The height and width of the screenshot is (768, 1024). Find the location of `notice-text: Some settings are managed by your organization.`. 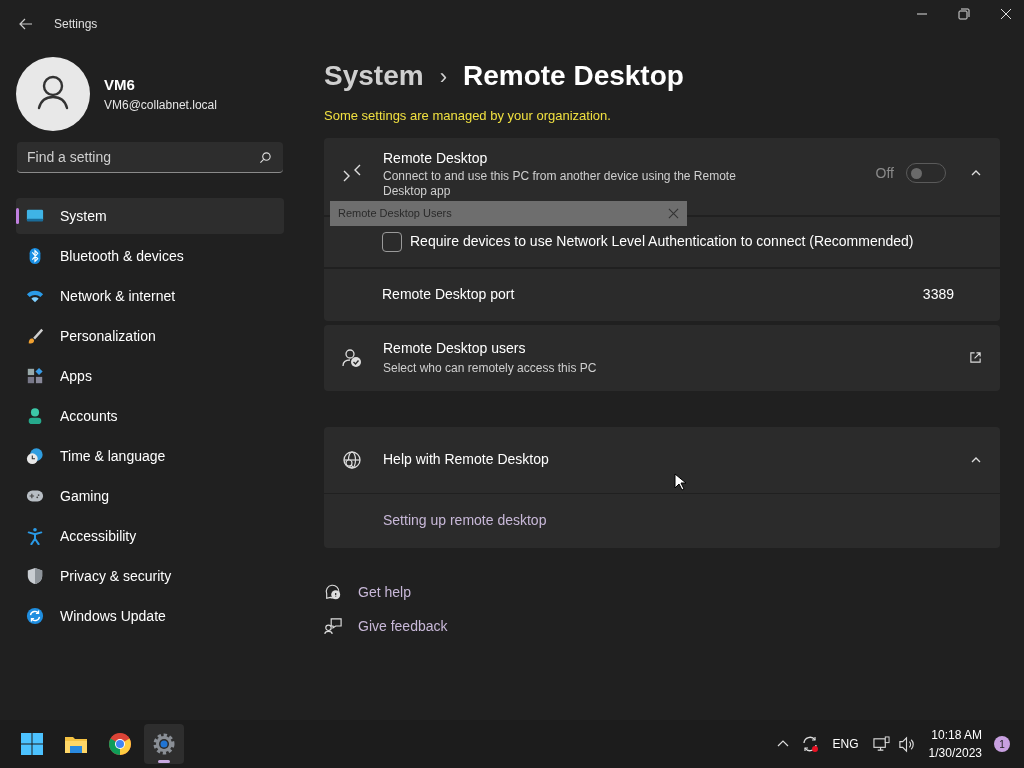

notice-text: Some settings are managed by your organization. is located at coordinates (467, 116).